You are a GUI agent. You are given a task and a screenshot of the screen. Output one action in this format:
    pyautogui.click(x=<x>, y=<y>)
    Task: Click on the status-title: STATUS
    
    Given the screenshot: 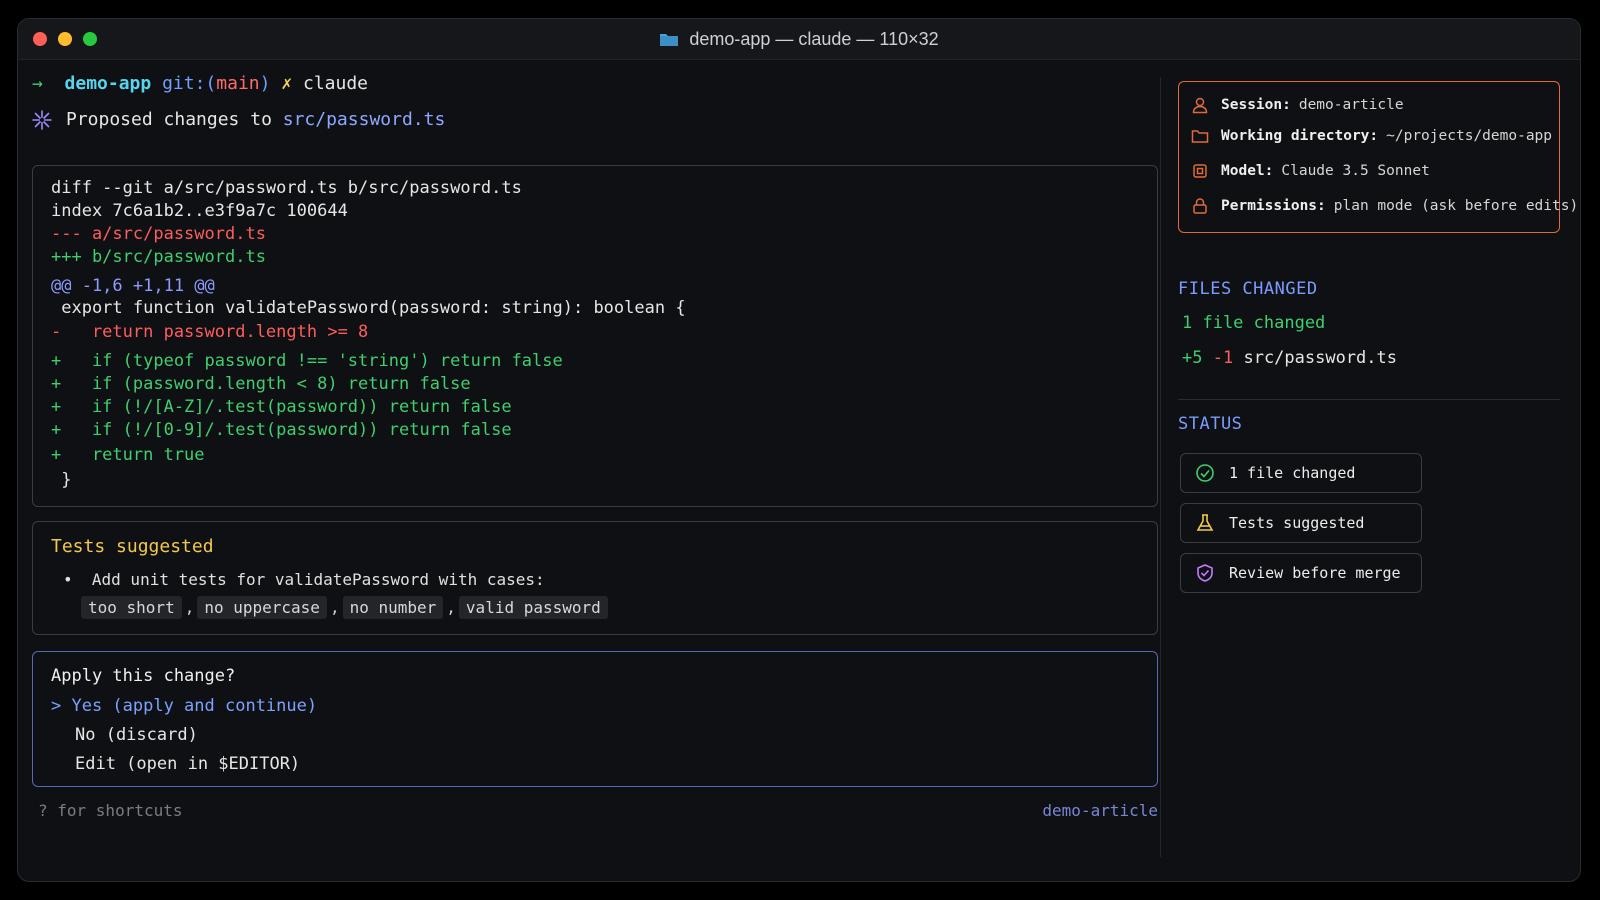 What is the action you would take?
    pyautogui.click(x=1210, y=424)
    